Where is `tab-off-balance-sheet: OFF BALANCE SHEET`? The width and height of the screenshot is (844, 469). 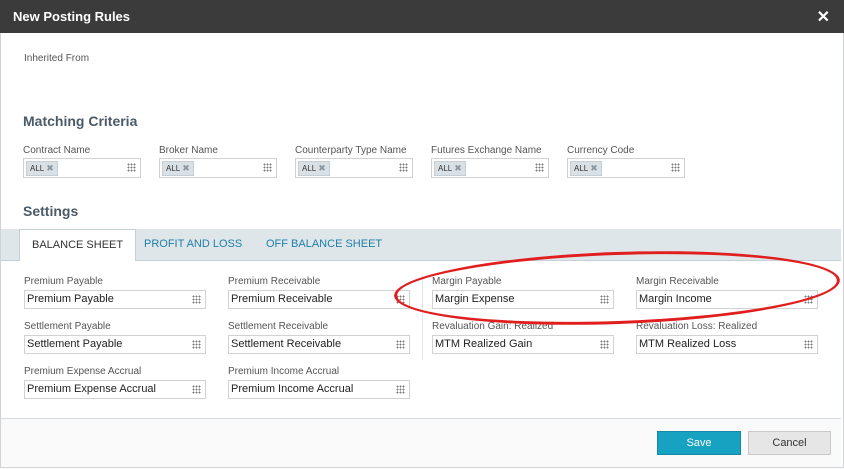
tab-off-balance-sheet: OFF BALANCE SHEET is located at coordinates (324, 244).